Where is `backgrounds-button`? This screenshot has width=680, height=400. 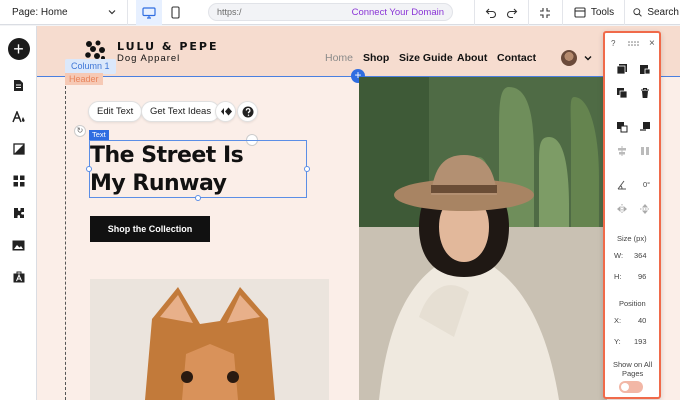 backgrounds-button is located at coordinates (18, 149).